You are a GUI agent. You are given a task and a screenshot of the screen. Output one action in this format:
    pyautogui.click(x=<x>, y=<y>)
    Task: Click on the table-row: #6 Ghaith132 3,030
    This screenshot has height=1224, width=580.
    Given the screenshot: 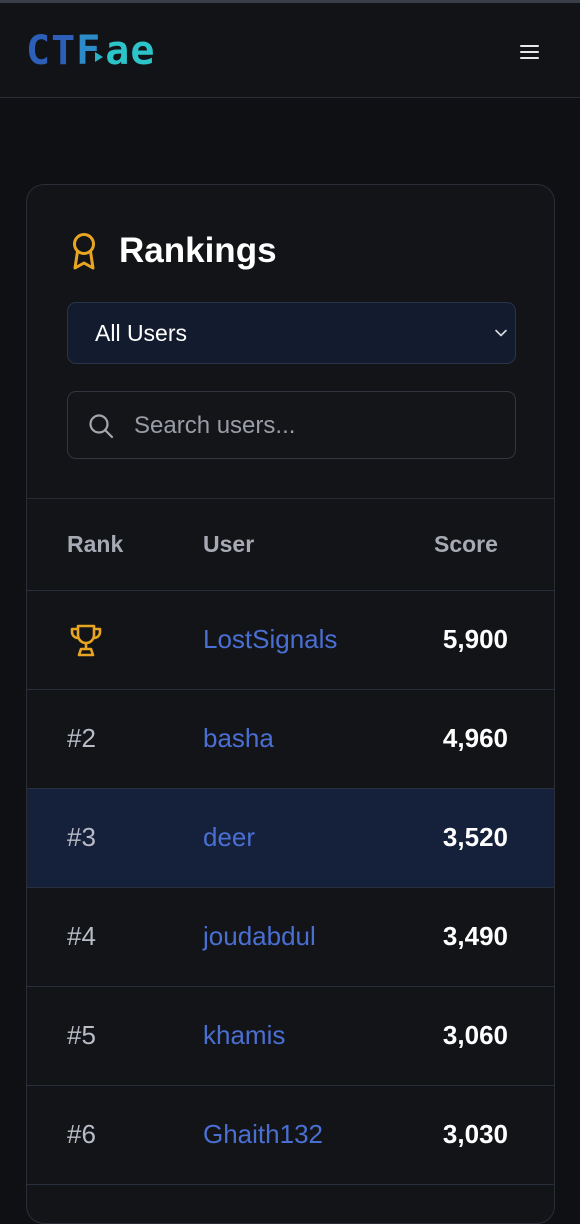 What is the action you would take?
    pyautogui.click(x=290, y=1135)
    